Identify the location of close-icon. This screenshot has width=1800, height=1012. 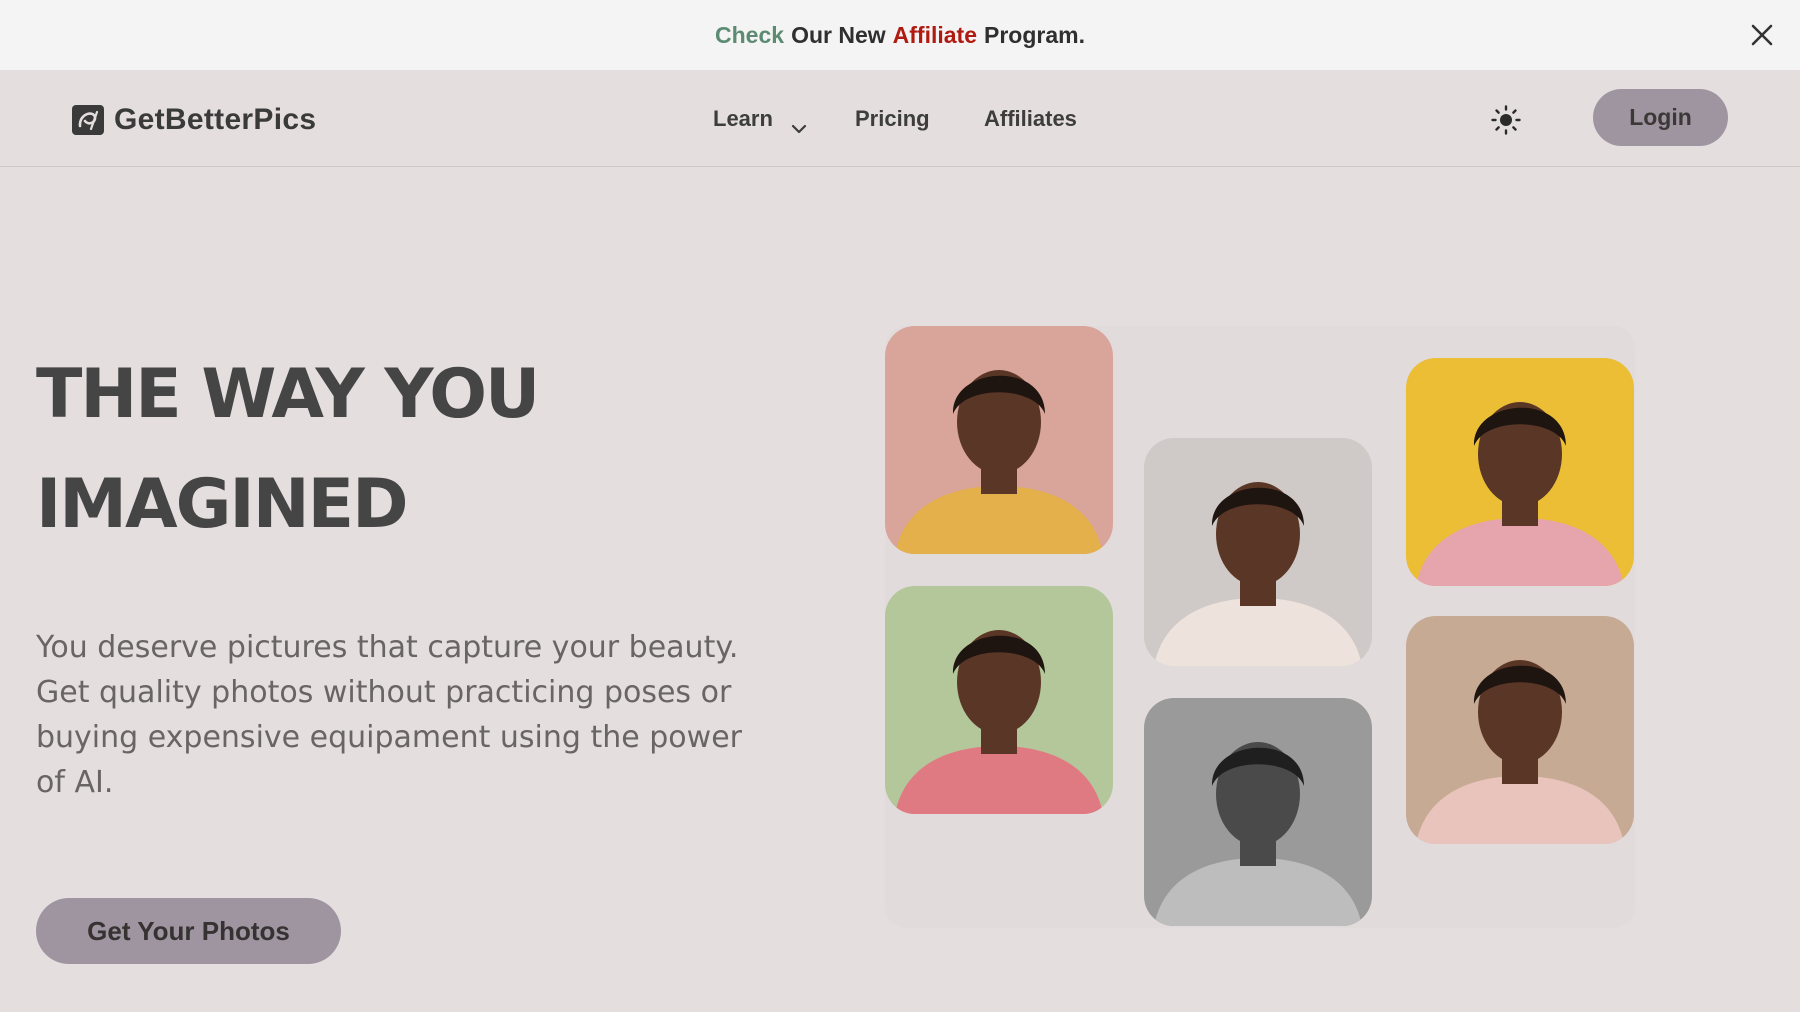
(1762, 35).